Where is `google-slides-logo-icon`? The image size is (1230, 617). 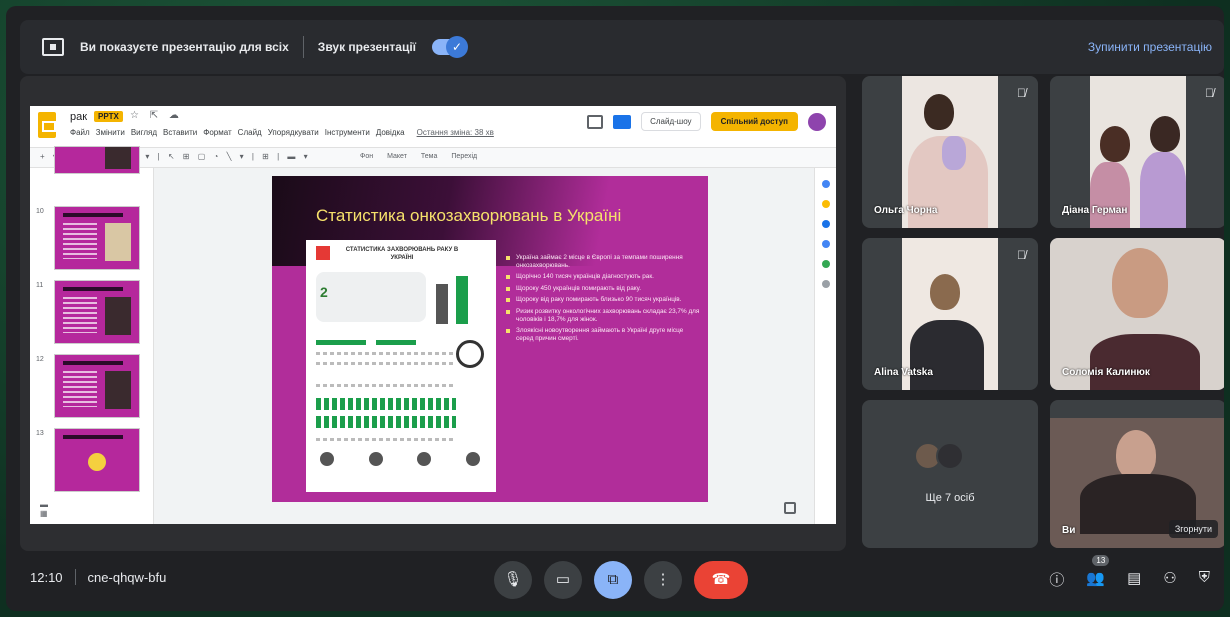 google-slides-logo-icon is located at coordinates (47, 125).